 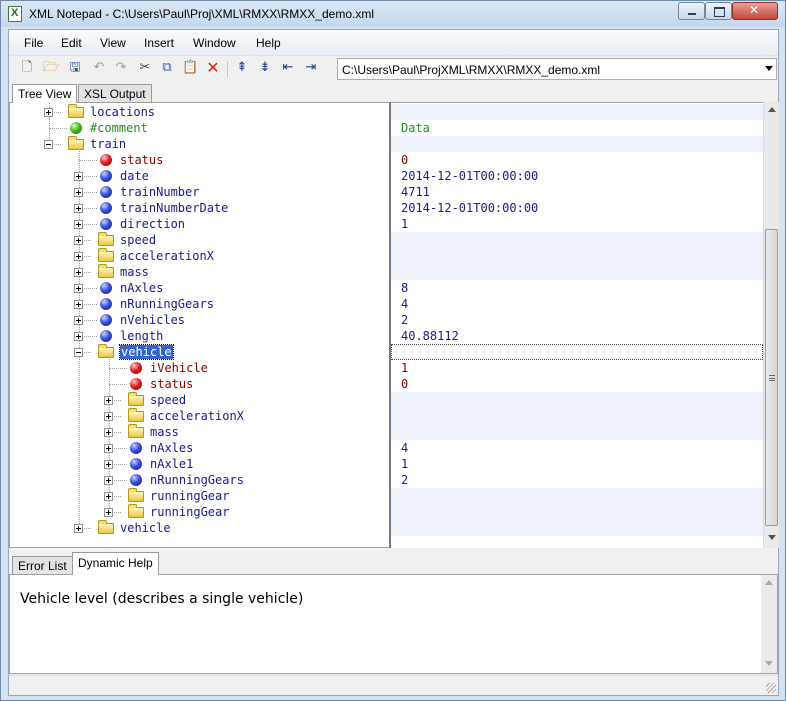 I want to click on undo-icon: ↶, so click(x=99, y=68).